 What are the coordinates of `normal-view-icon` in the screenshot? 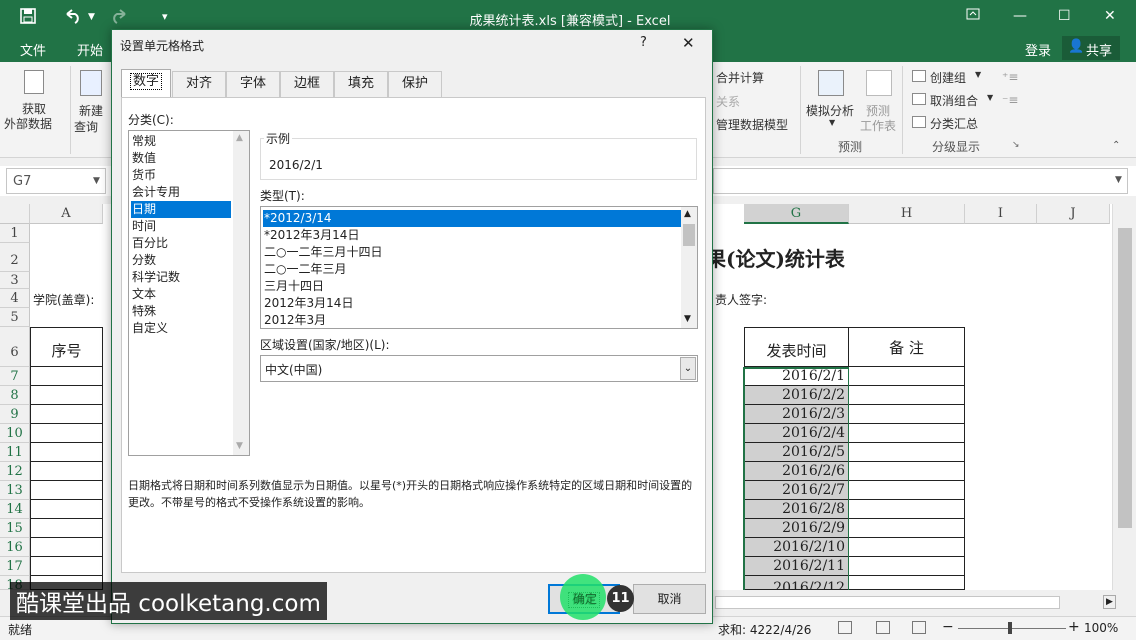 It's located at (845, 627).